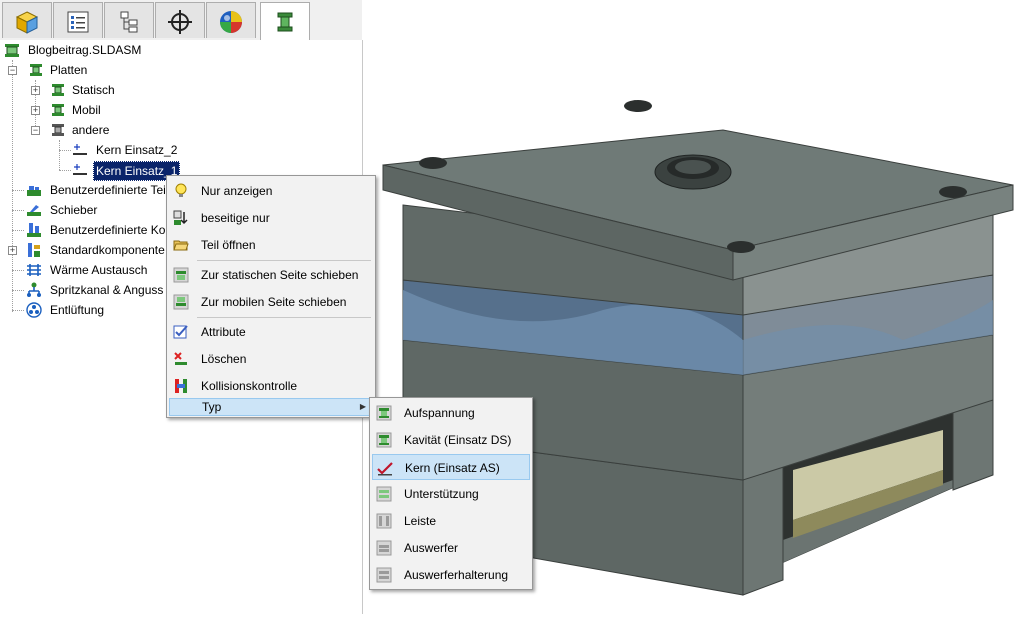 This screenshot has height=617, width=1035. I want to click on menu-item-statische-seite: Zur statischen Seite schieben, so click(271, 275).